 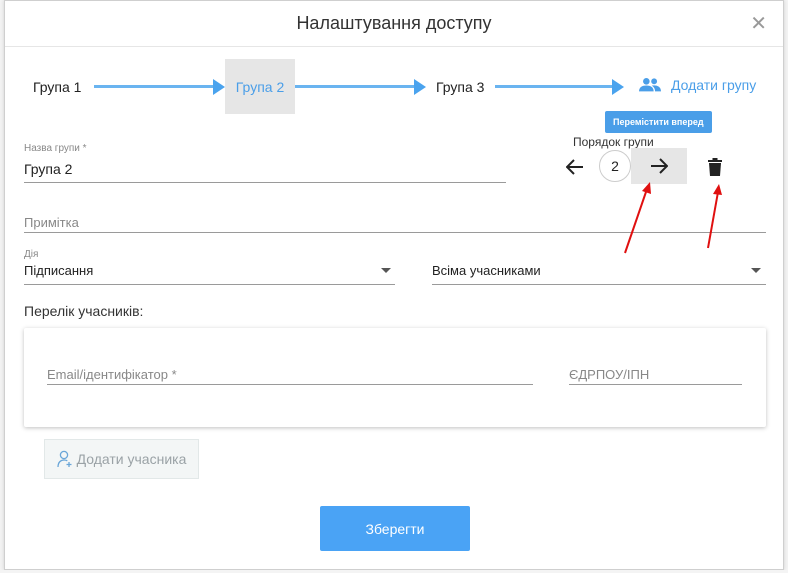 I want to click on group-name-input: Група 2, so click(x=265, y=171).